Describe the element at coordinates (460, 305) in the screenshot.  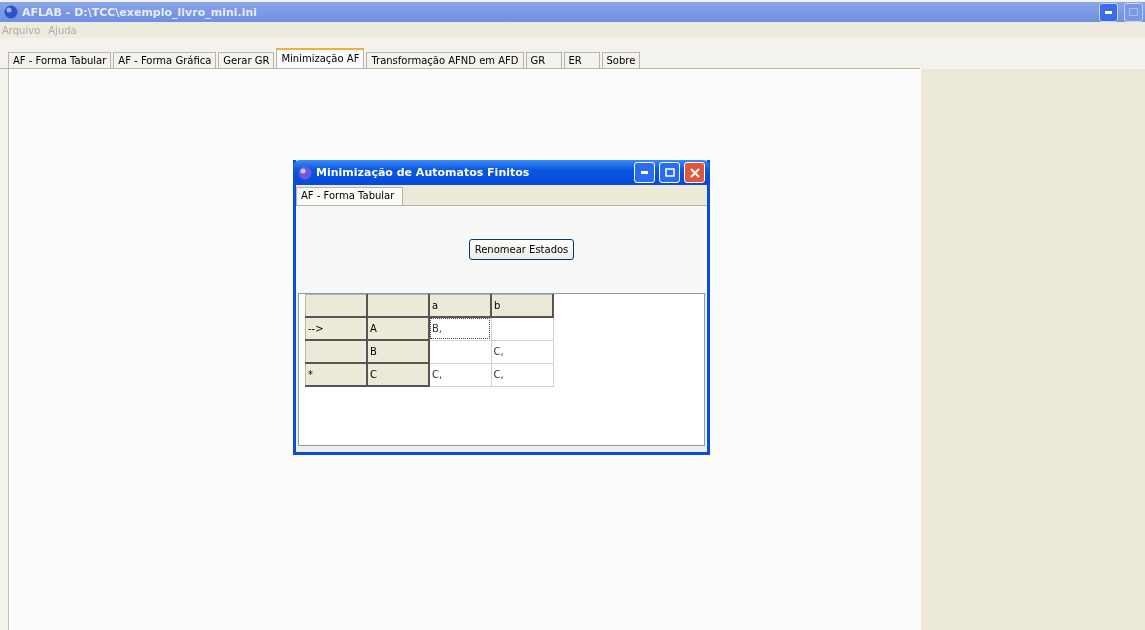
I see `column-header: a` at that location.